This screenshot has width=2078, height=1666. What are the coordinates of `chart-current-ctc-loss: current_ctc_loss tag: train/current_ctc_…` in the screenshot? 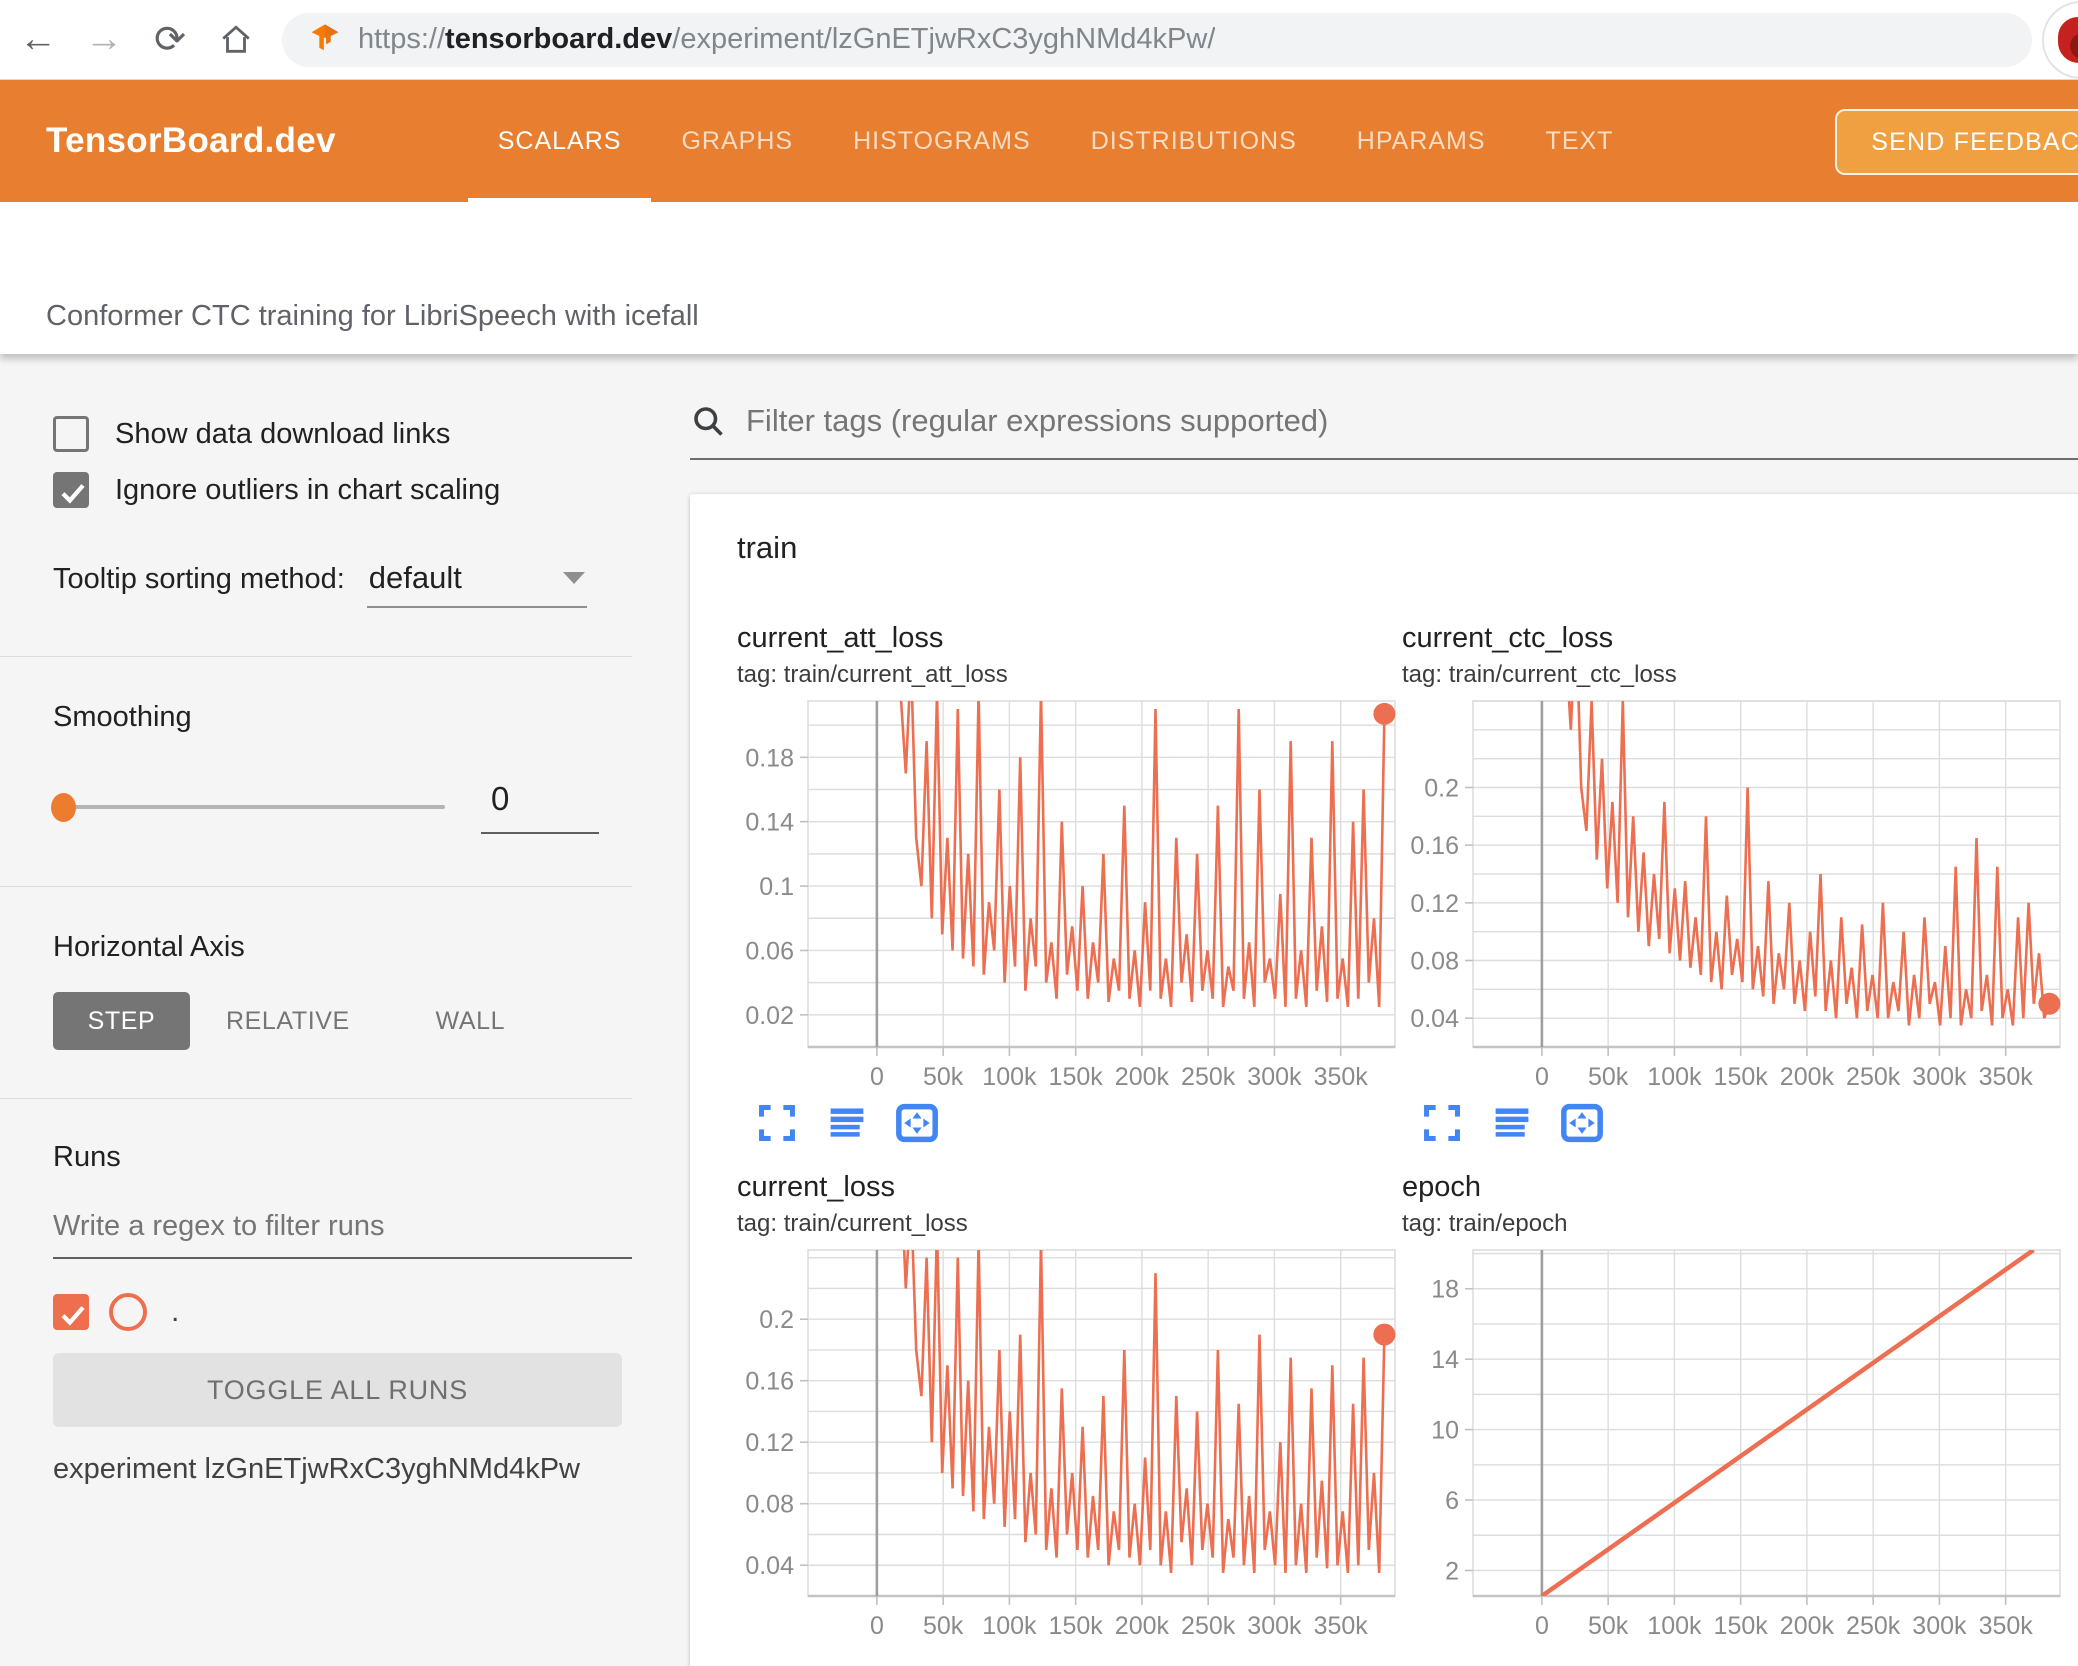 It's located at (1734, 883).